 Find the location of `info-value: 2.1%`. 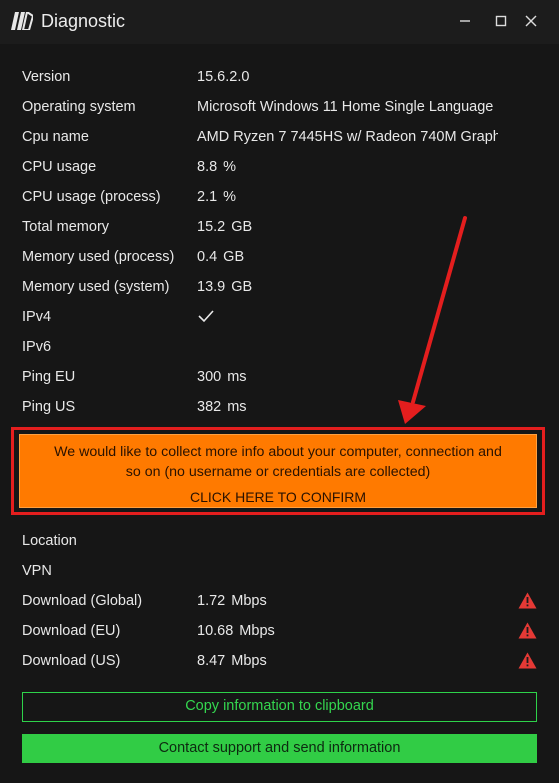

info-value: 2.1% is located at coordinates (217, 197).